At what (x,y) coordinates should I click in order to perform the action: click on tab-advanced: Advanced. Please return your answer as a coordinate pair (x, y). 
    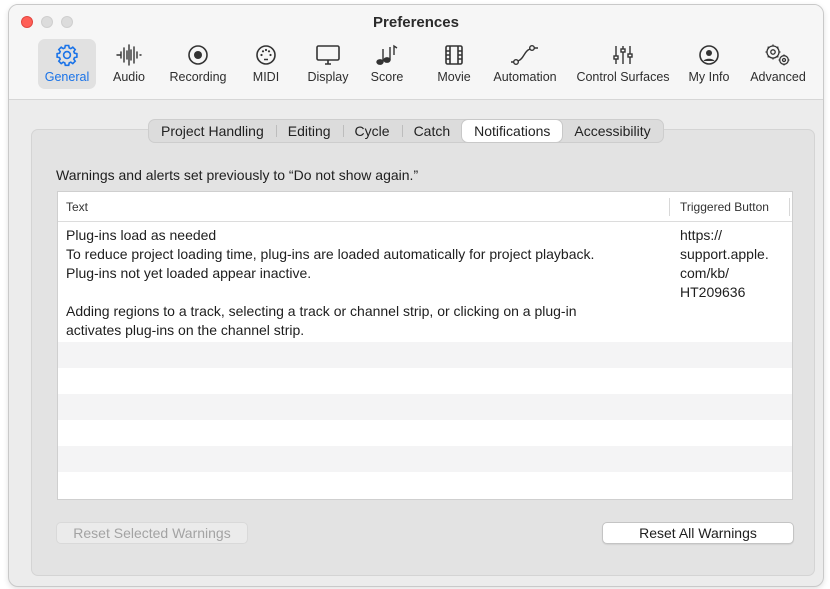
    Looking at the image, I should click on (778, 64).